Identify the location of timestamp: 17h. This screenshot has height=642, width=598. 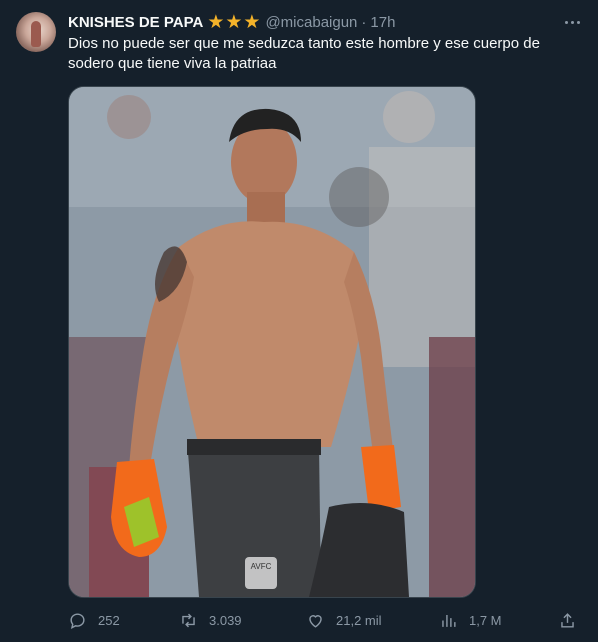
(382, 22).